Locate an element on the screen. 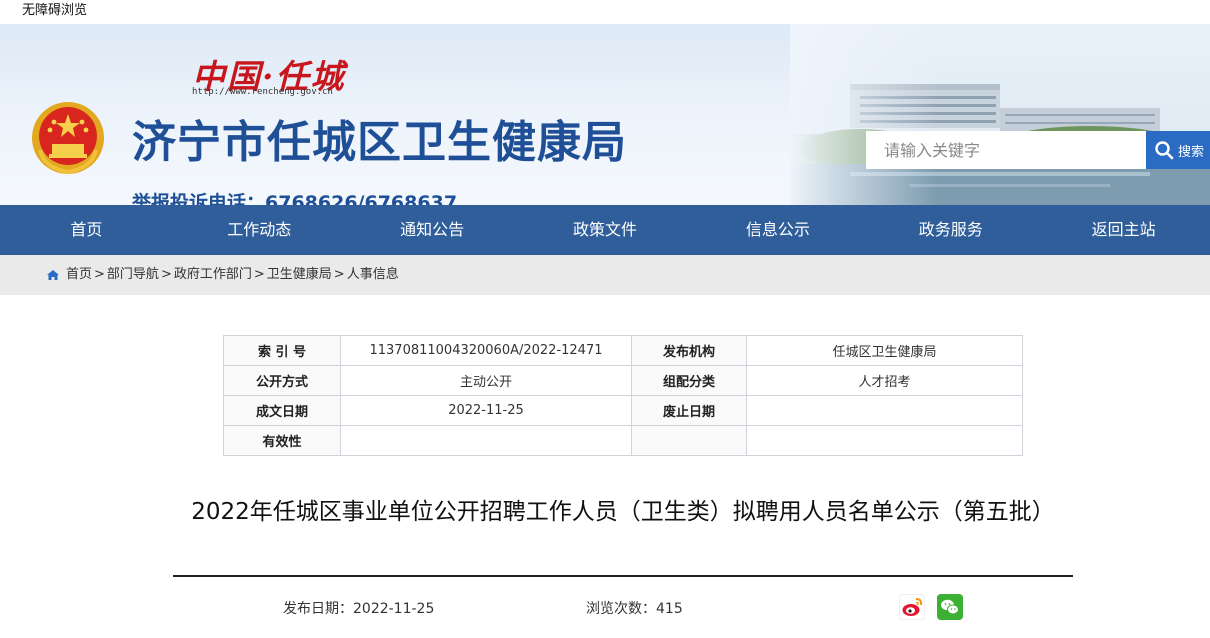 This screenshot has height=638, width=1210. table-row: 成文日期 2022-11-25 废止日期 is located at coordinates (623, 410).